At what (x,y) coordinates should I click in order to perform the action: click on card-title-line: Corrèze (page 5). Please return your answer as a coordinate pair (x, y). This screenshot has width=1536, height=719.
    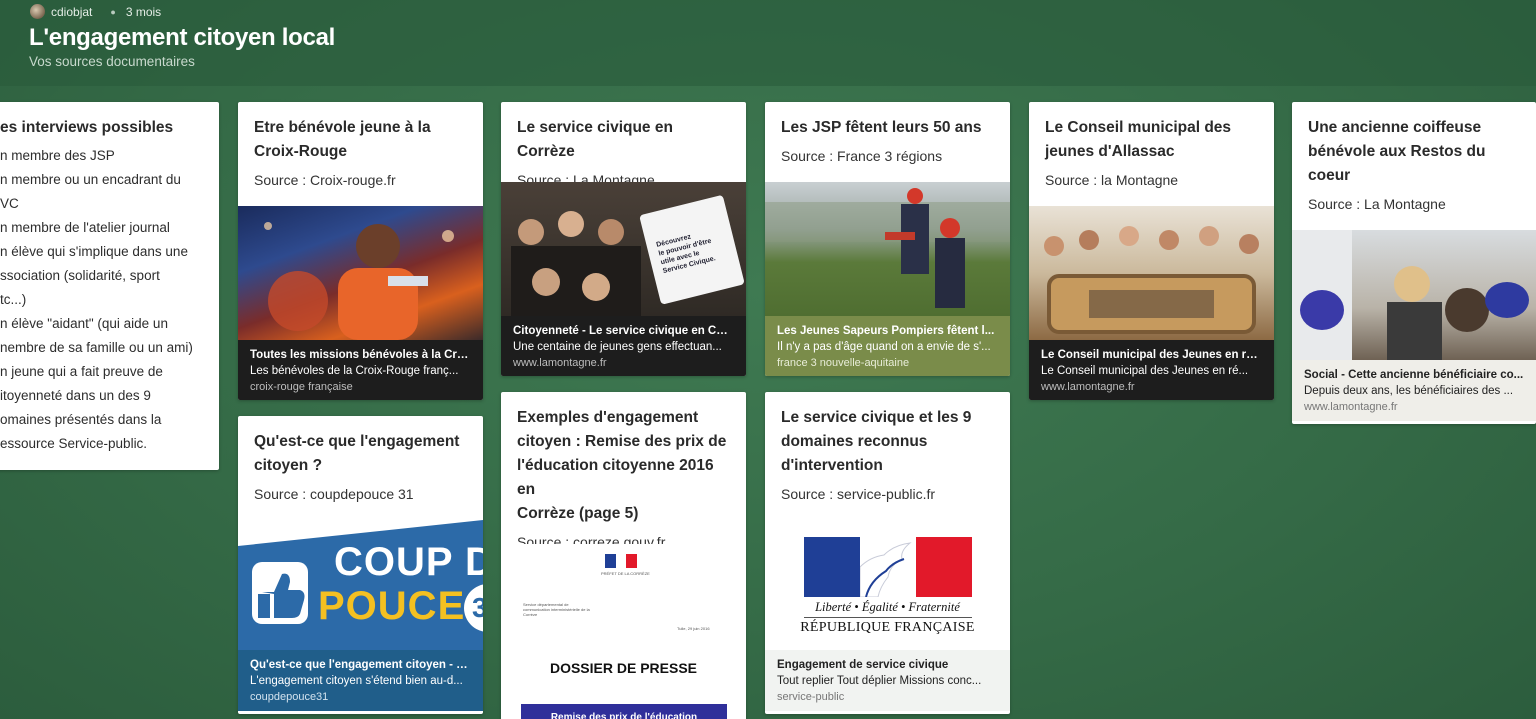
    Looking at the image, I should click on (578, 513).